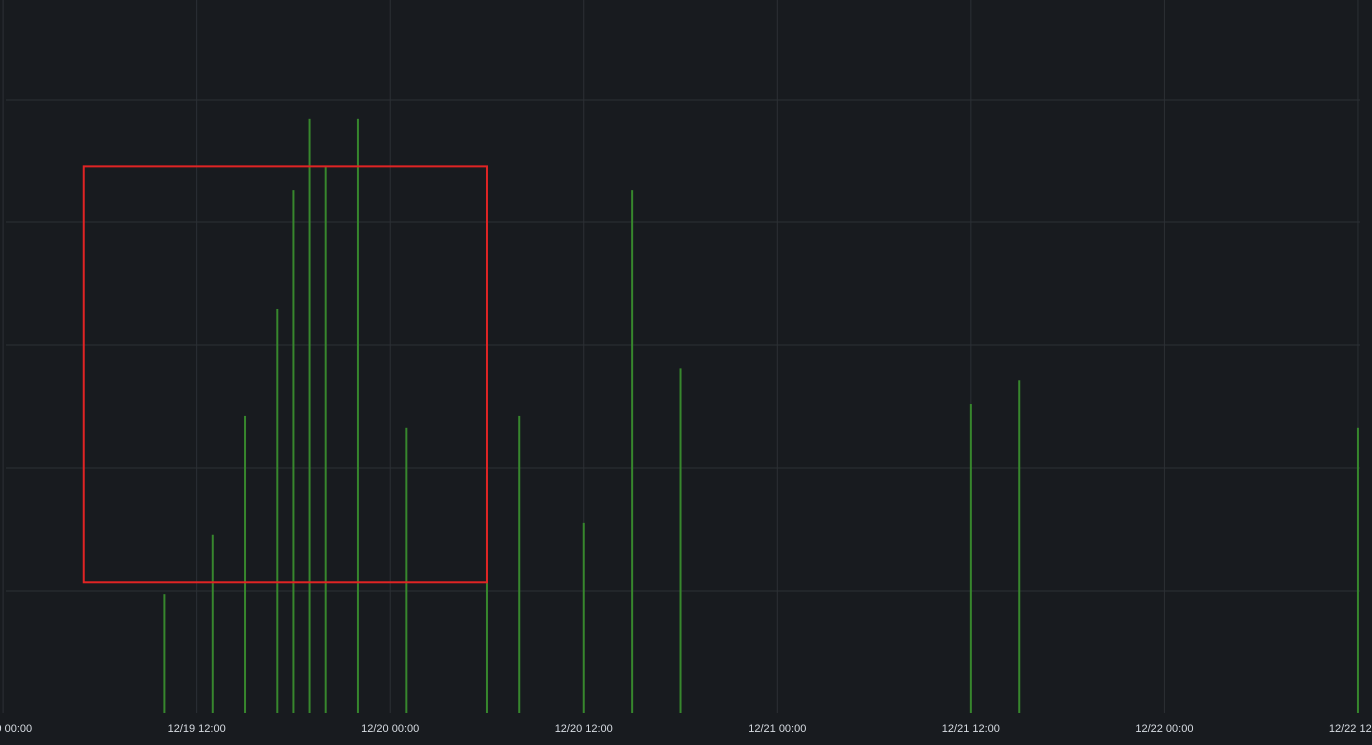 This screenshot has width=1372, height=745. I want to click on x-tick-label: 12/21 12:00, so click(971, 729).